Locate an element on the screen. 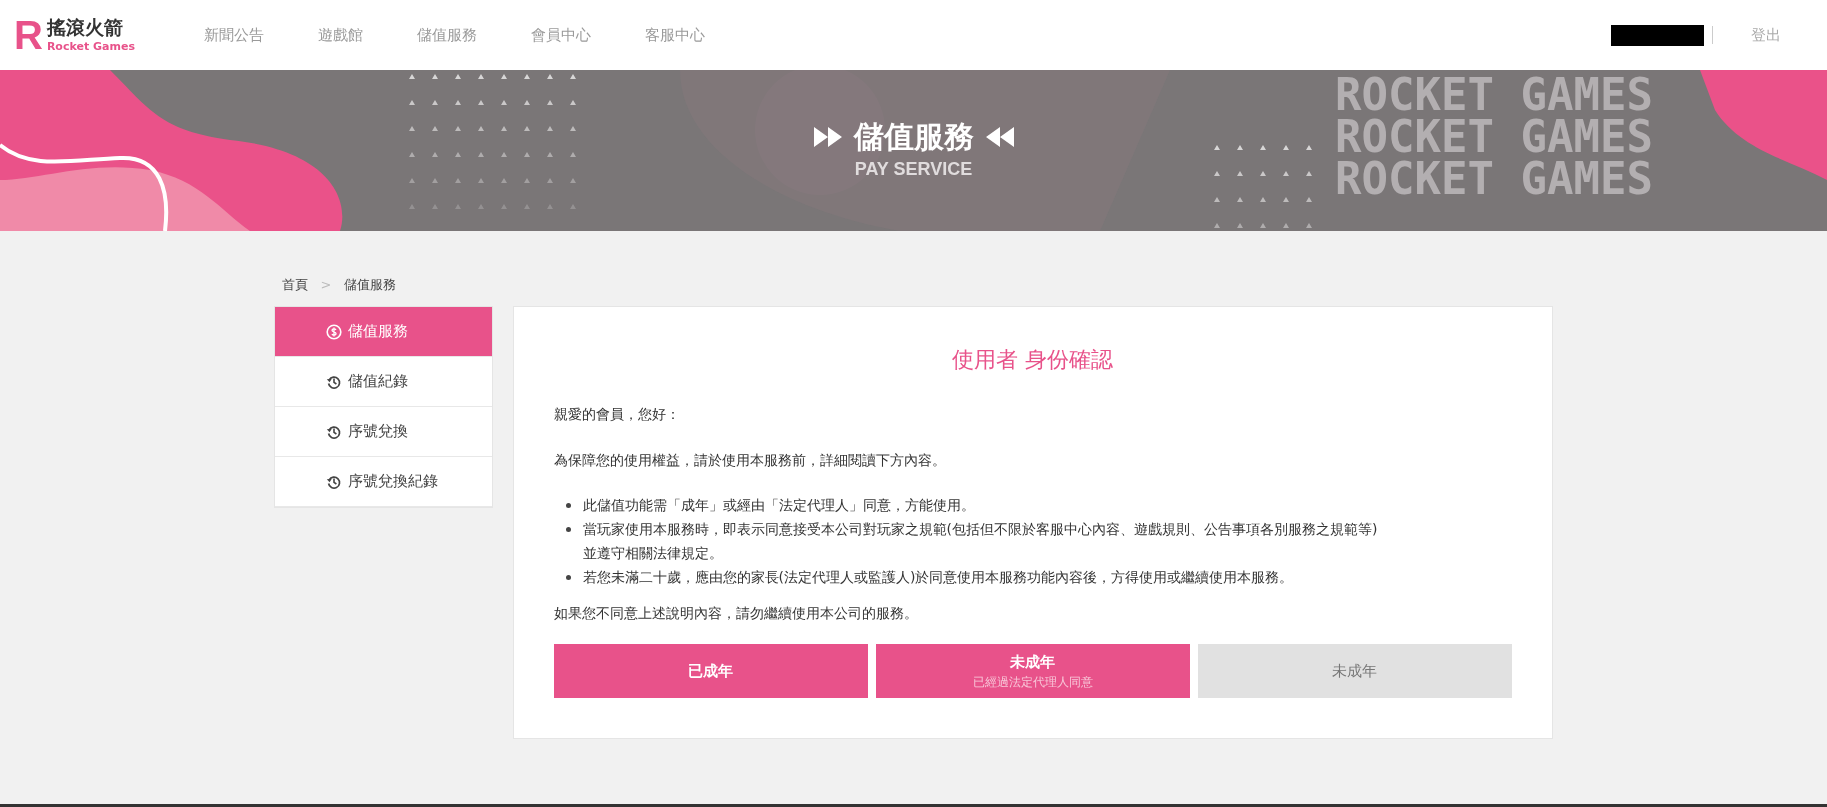  age-button: 已成年 is located at coordinates (710, 671).